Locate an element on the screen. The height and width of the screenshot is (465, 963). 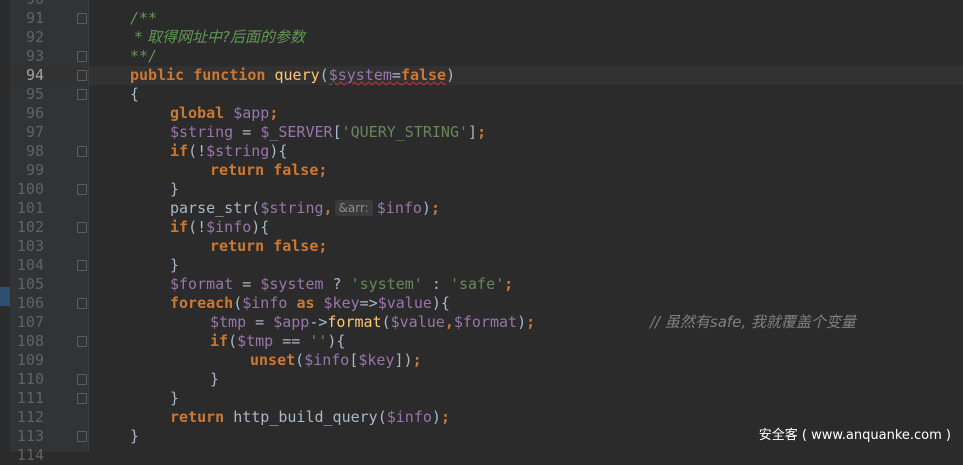
gutter-row: 113 is located at coordinates (49, 436).